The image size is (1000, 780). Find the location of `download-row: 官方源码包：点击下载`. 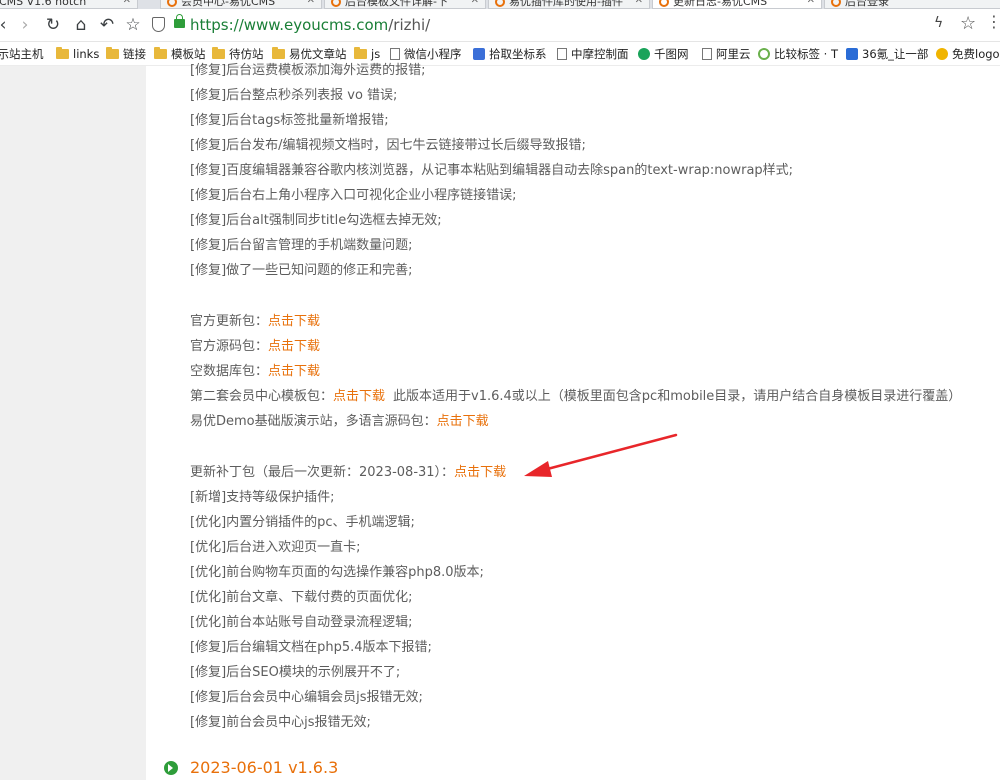

download-row: 官方源码包：点击下载 is located at coordinates (255, 344).